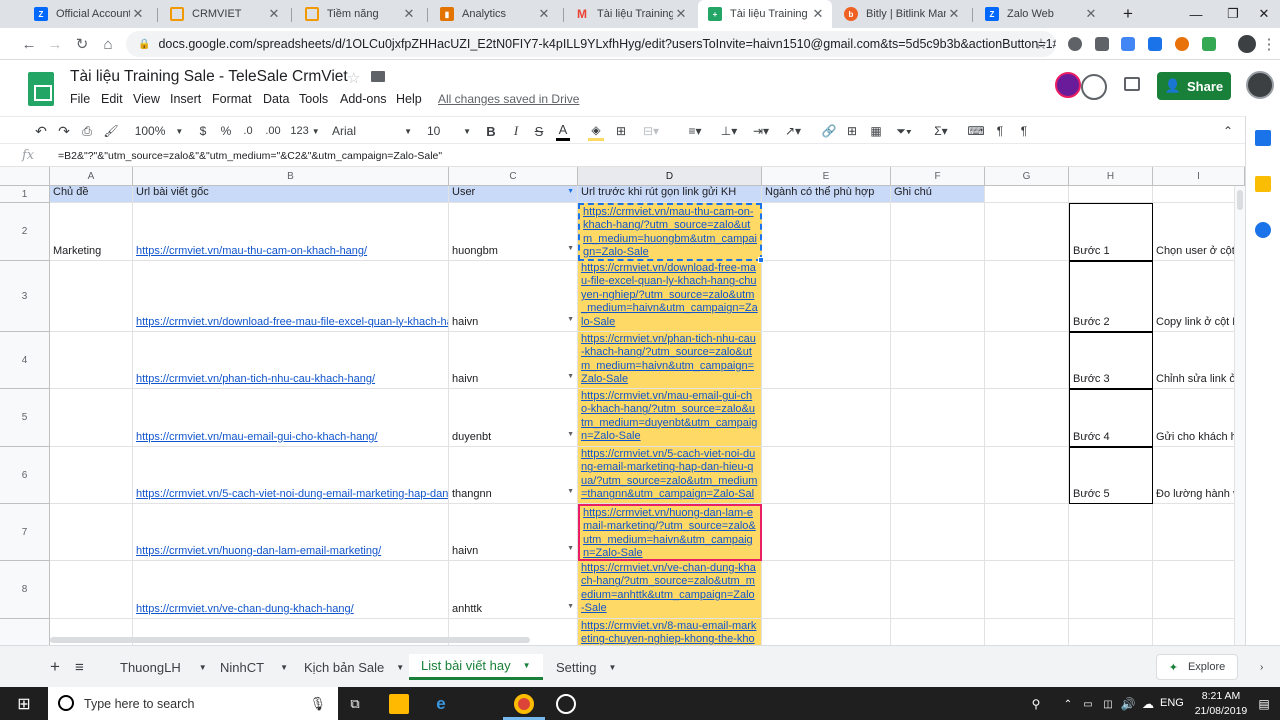 The image size is (1280, 720). I want to click on browser-tab: MTài liệu Training Sa✕, so click(630, 14).